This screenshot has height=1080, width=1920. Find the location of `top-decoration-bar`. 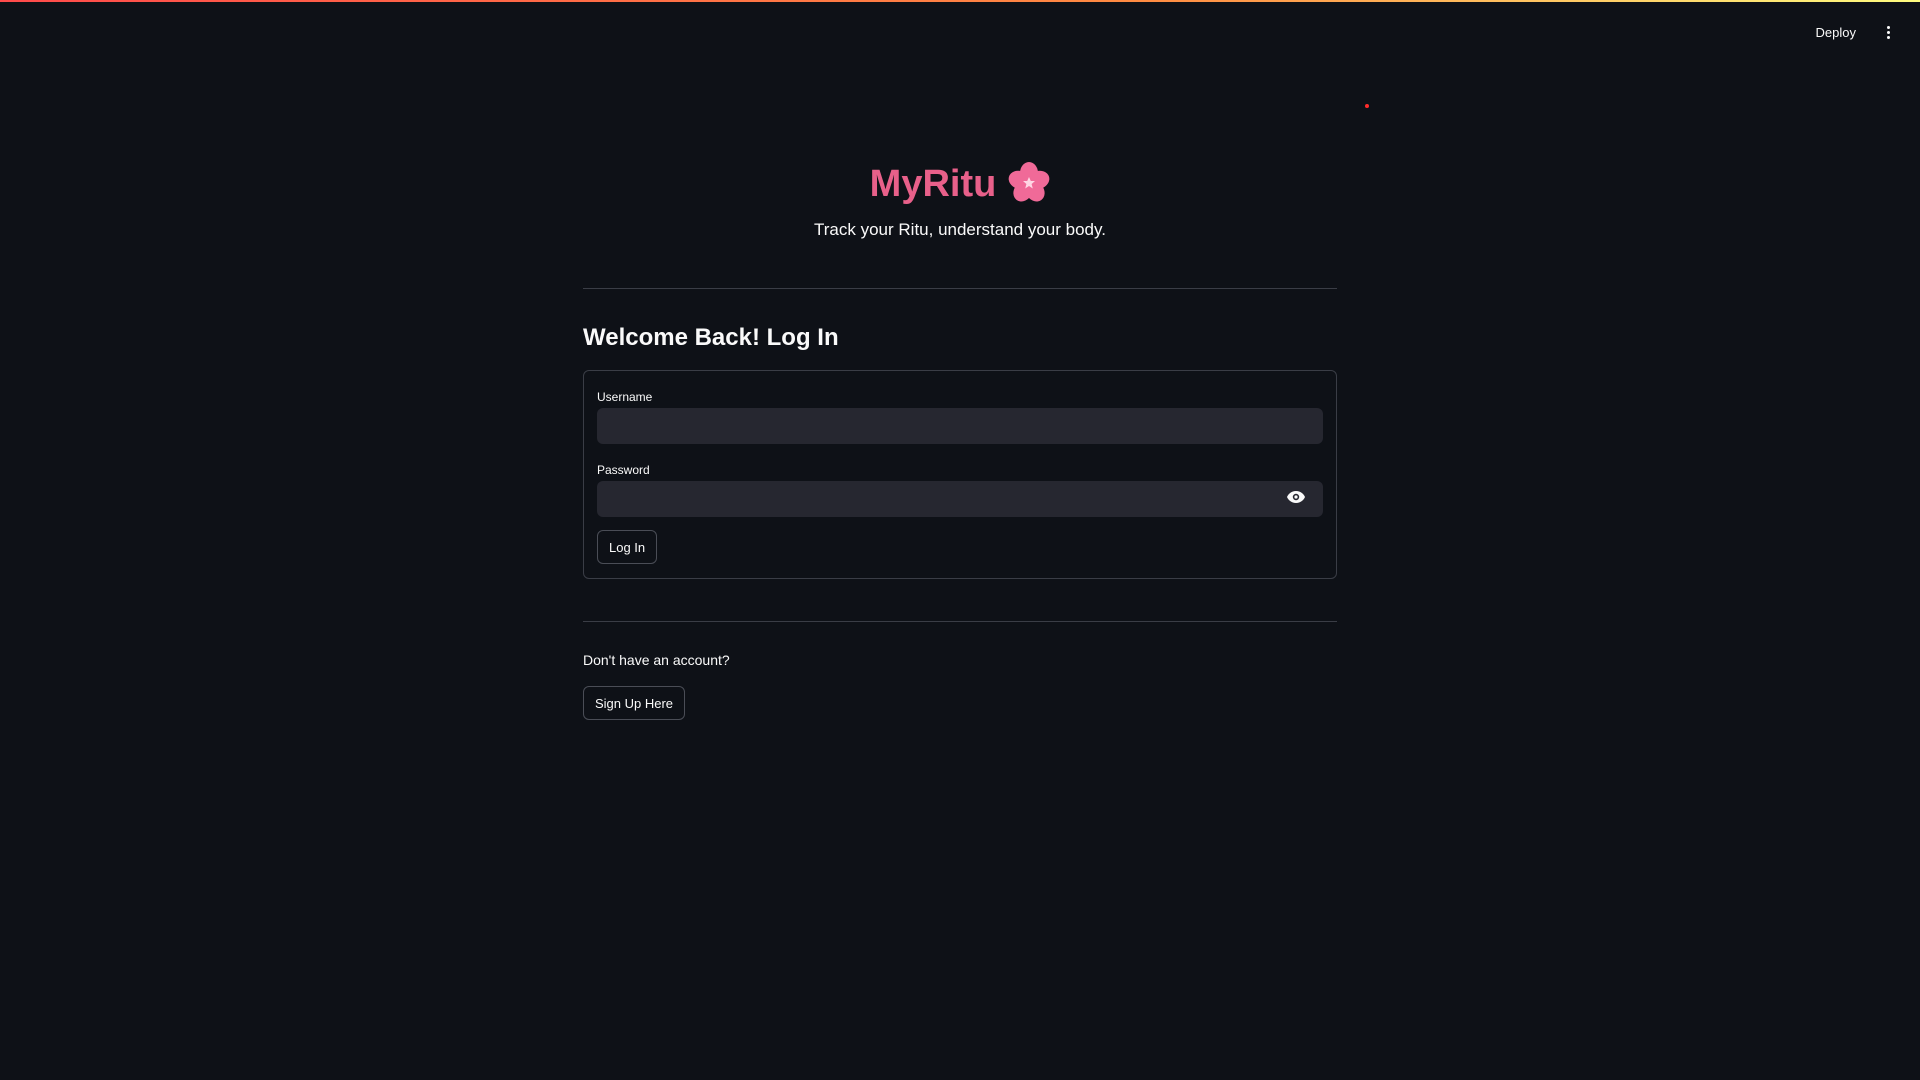

top-decoration-bar is located at coordinates (960, 1).